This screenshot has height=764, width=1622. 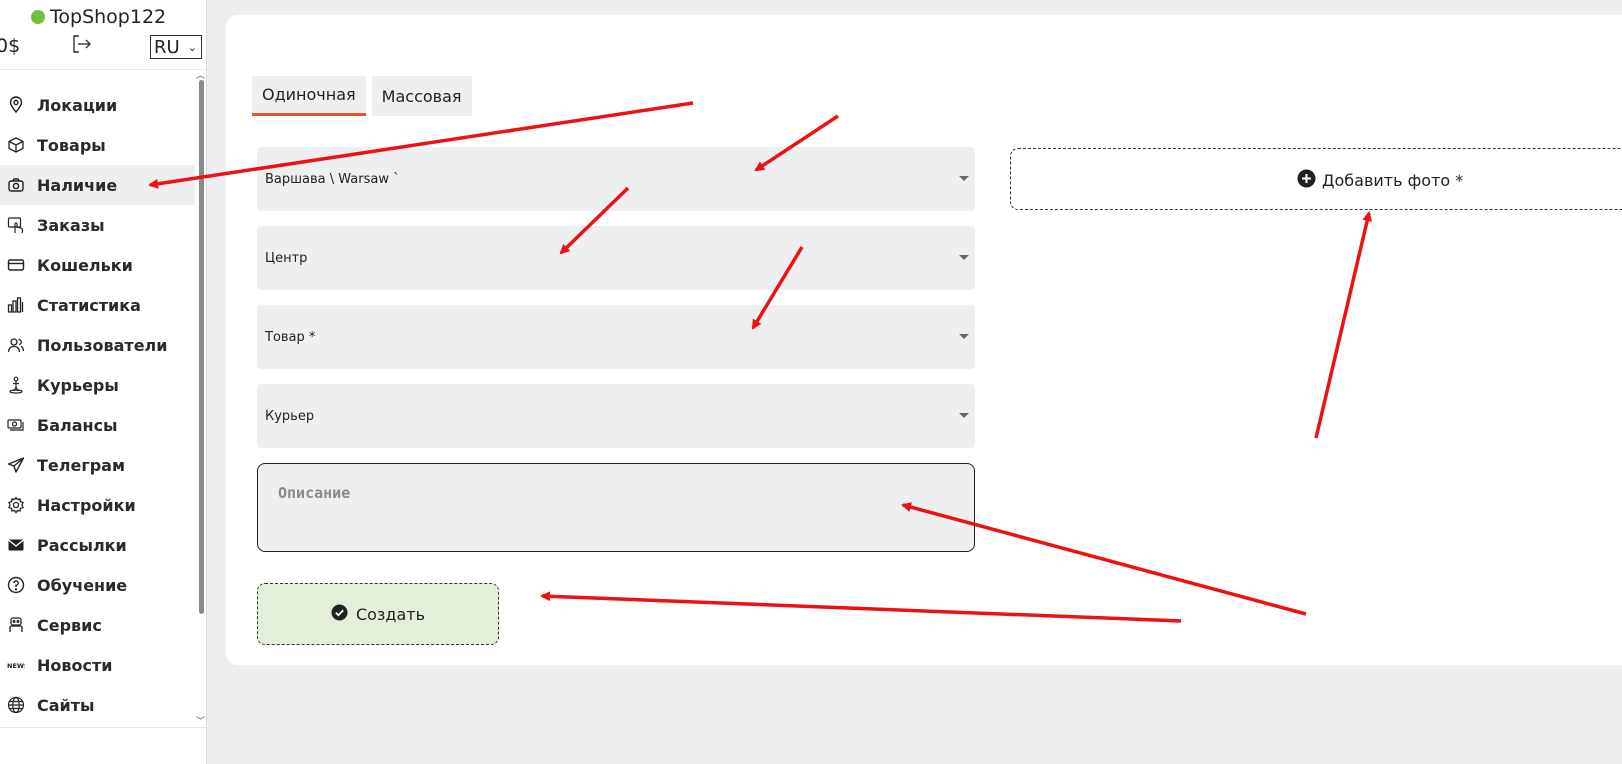 What do you see at coordinates (16, 505) in the screenshot?
I see `gear-icon` at bounding box center [16, 505].